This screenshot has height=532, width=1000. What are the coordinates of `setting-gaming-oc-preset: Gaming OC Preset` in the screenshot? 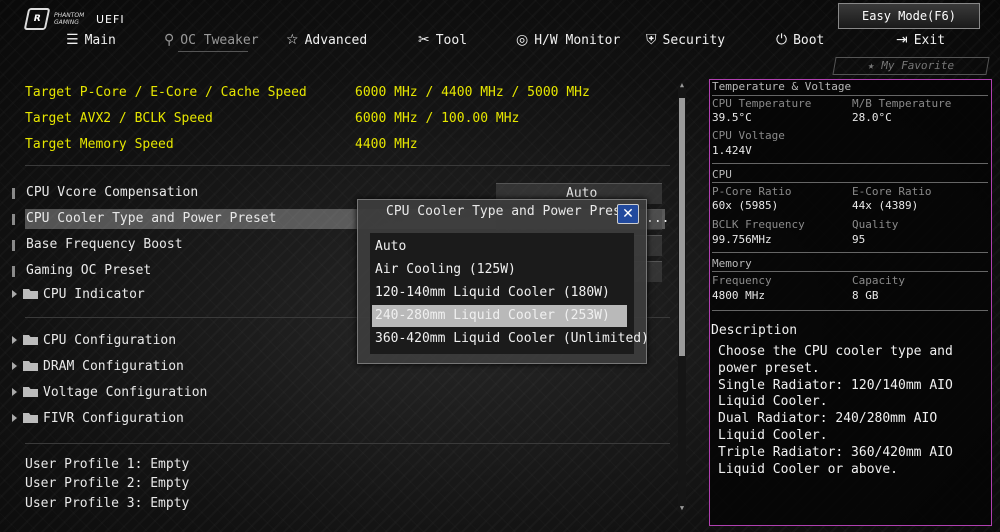 It's located at (88, 271).